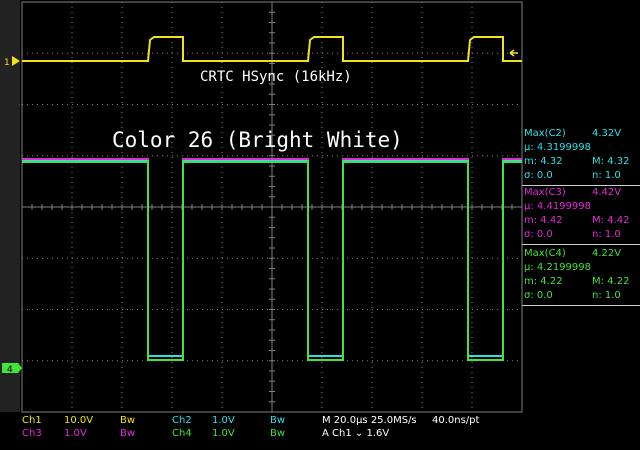  I want to click on measurement-row: Max(C3) 4.42V, so click(582, 193).